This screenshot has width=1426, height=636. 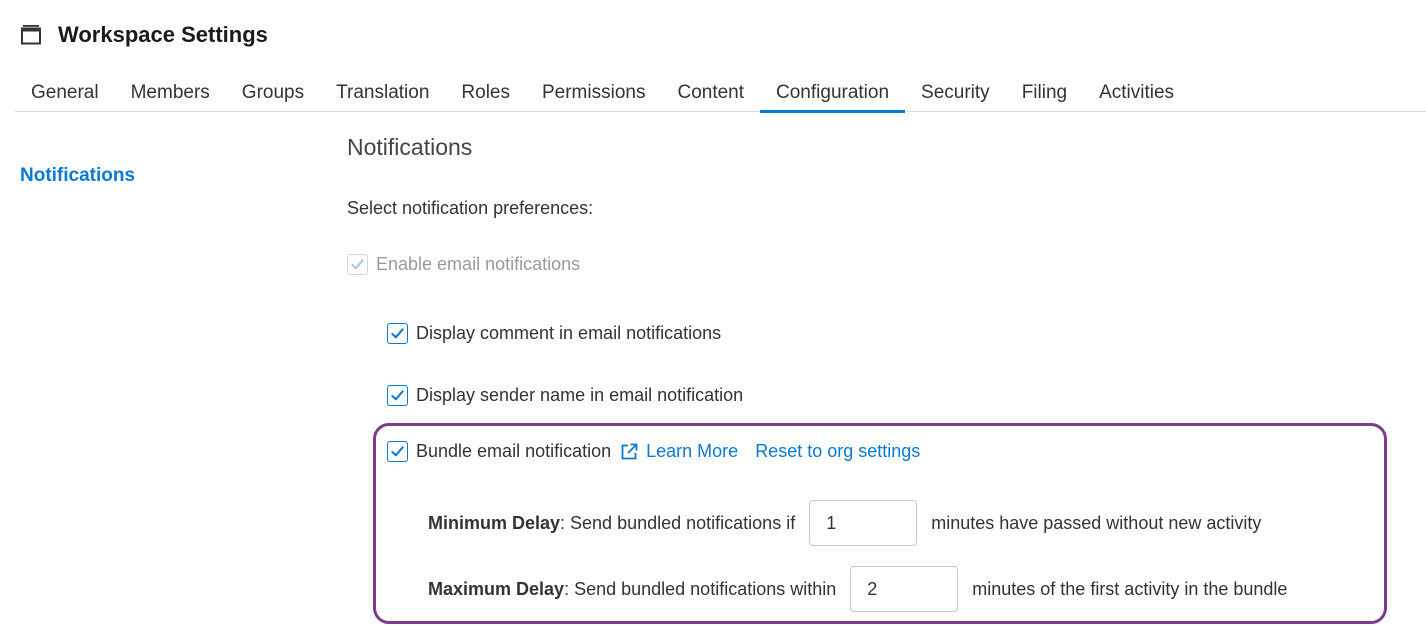 I want to click on sidebar-item-notifications: Notifications, so click(x=77, y=176).